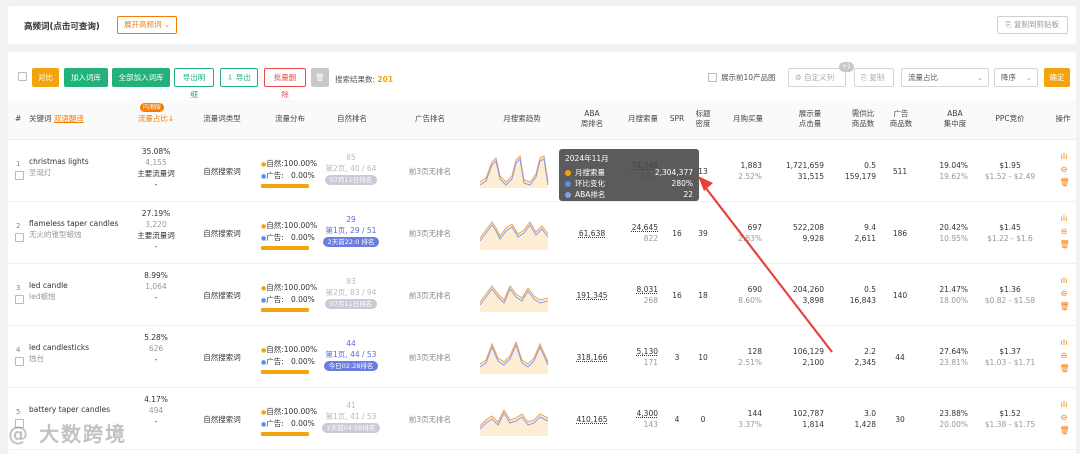 Image resolution: width=1080 pixels, height=454 pixels. I want to click on legend-dot-icon, so click(568, 173).